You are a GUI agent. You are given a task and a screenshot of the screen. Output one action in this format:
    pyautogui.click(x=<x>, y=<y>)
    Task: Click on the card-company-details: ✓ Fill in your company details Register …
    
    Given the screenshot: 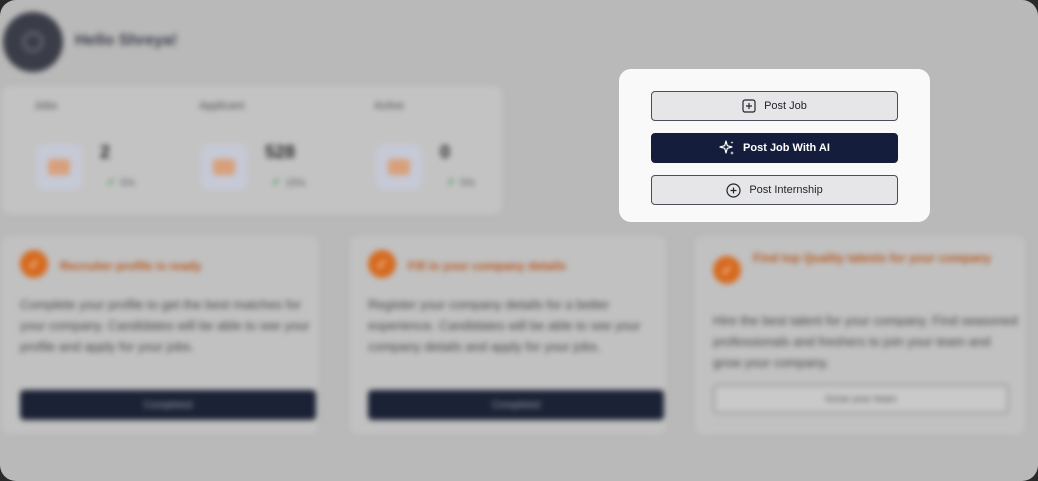 What is the action you would take?
    pyautogui.click(x=508, y=335)
    